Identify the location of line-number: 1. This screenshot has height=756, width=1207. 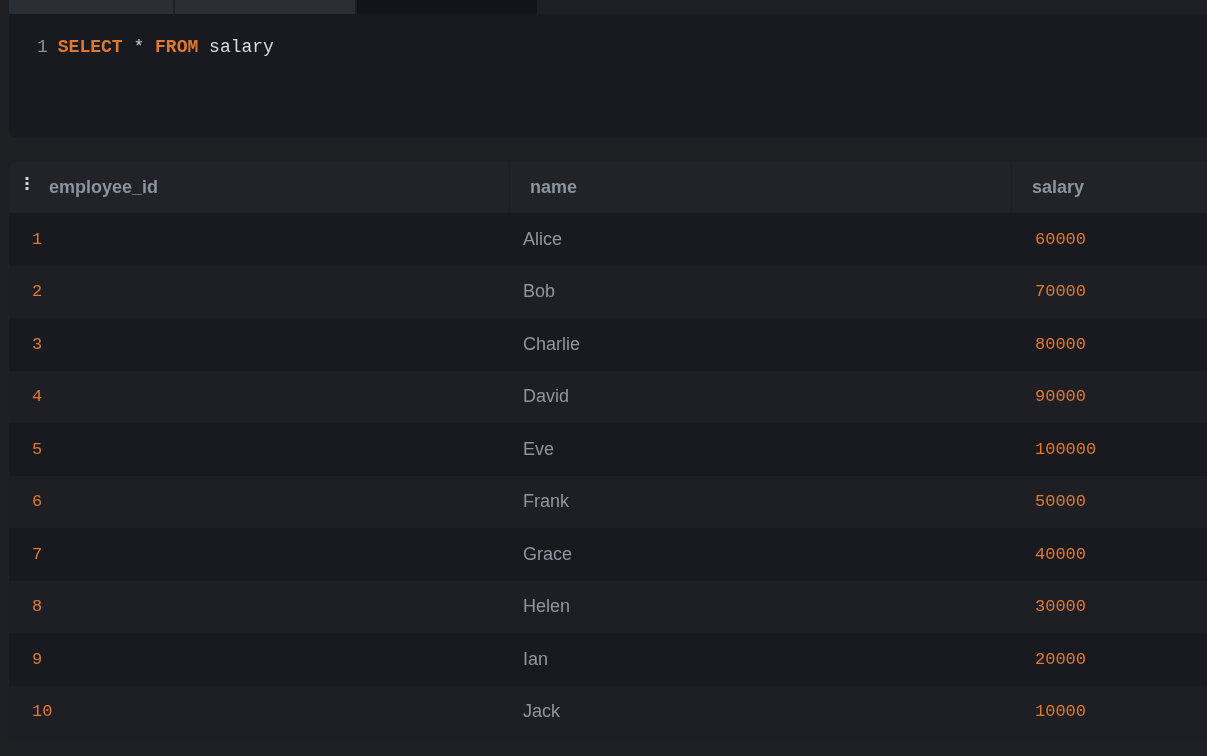
(42, 47).